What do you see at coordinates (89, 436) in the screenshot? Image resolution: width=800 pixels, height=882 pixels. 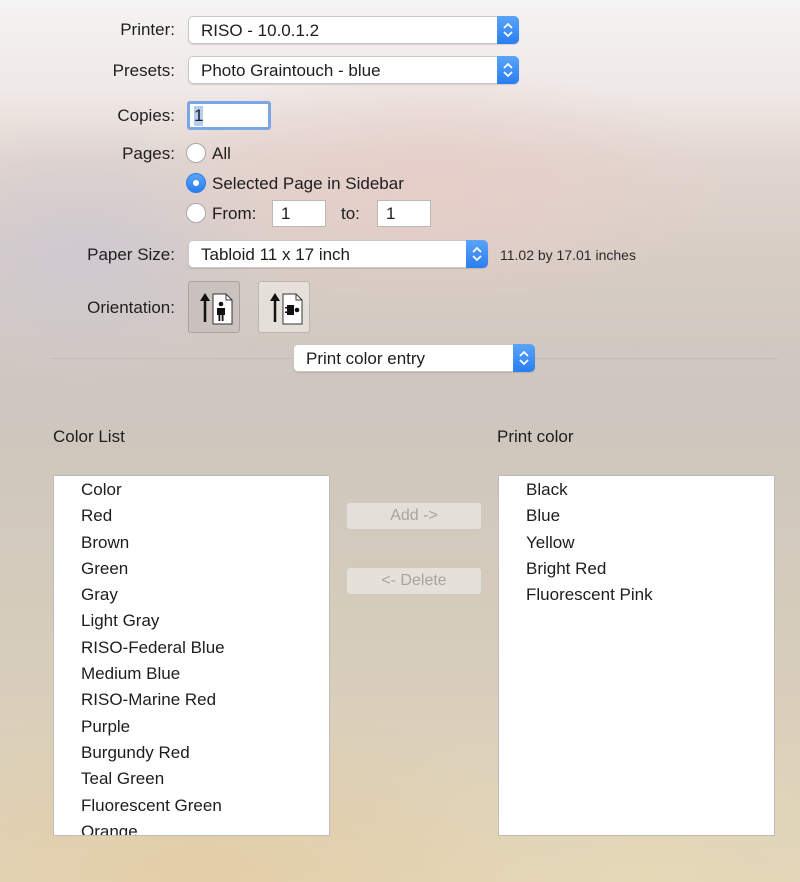 I see `color-list-title: Color List` at bounding box center [89, 436].